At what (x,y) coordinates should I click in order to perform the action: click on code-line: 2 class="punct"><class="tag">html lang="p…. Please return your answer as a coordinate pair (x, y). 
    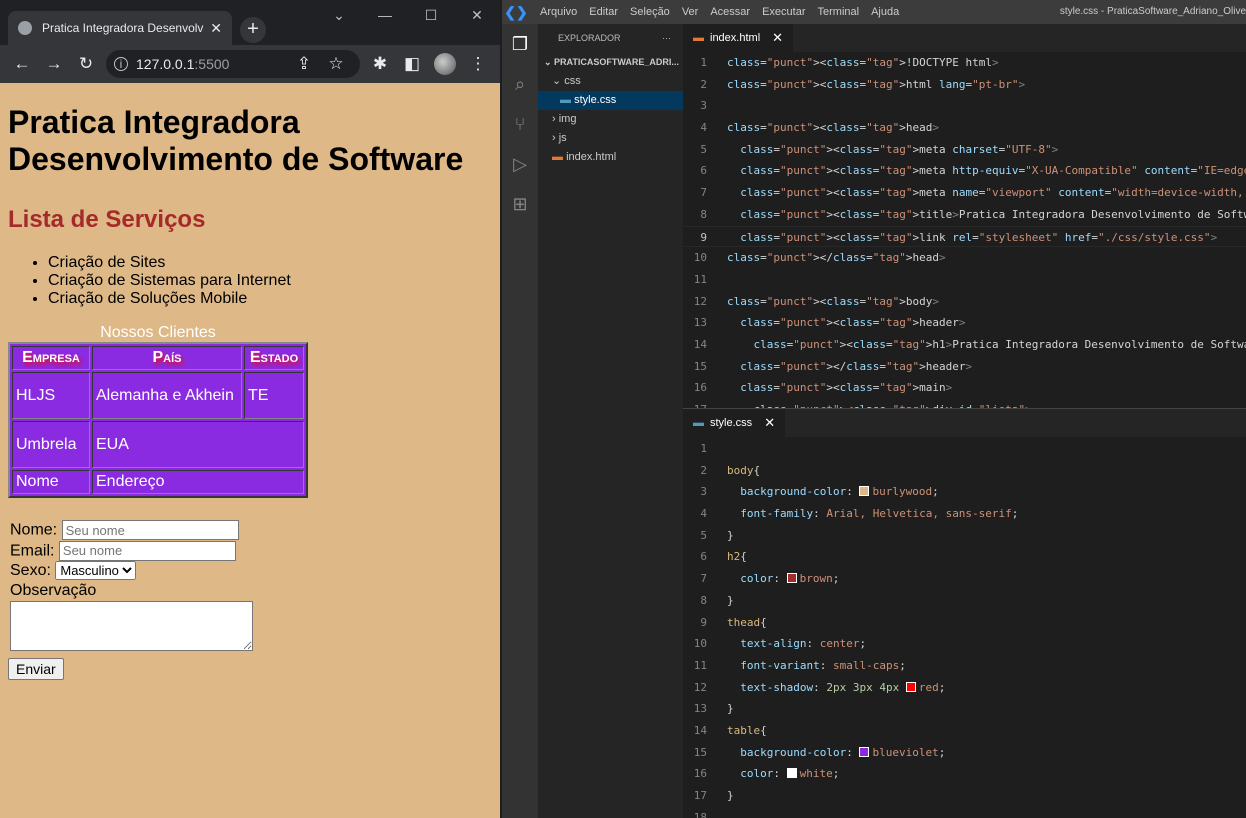
    Looking at the image, I should click on (964, 85).